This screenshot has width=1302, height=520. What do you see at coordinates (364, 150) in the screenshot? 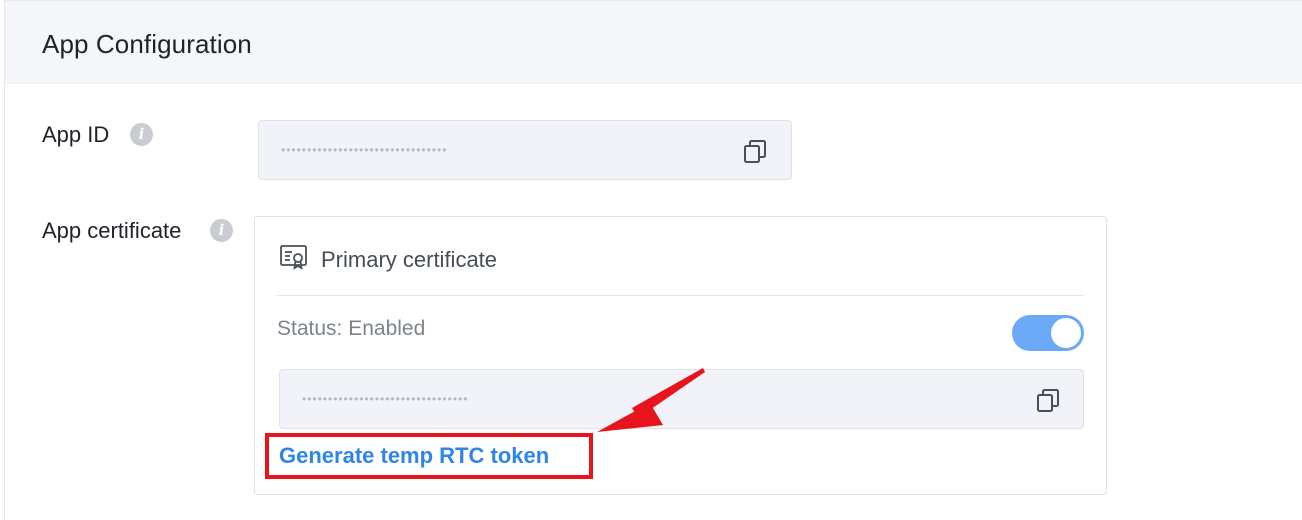
I see `app-id-masked-value: ••••••••••••••••••••••••••••••••` at bounding box center [364, 150].